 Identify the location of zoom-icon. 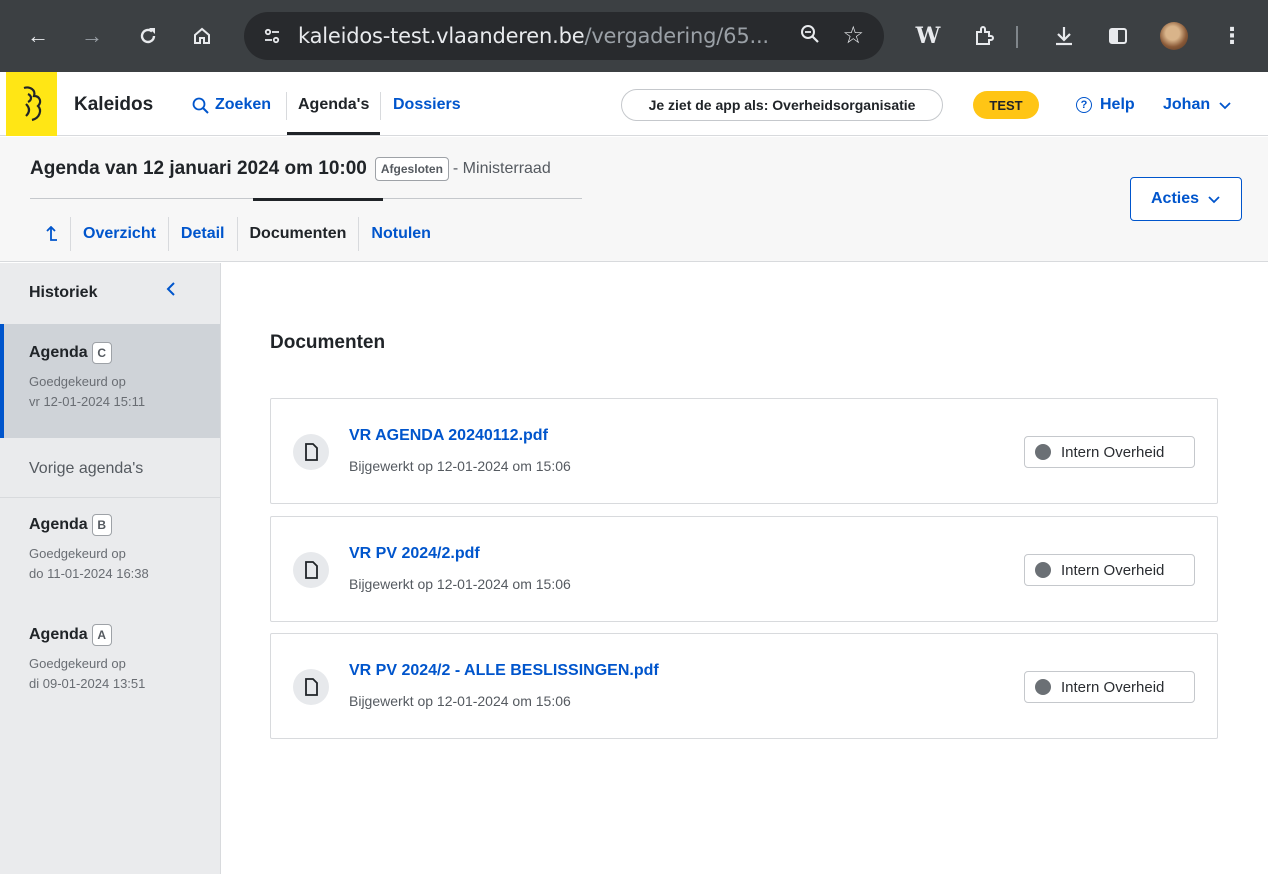
(810, 37).